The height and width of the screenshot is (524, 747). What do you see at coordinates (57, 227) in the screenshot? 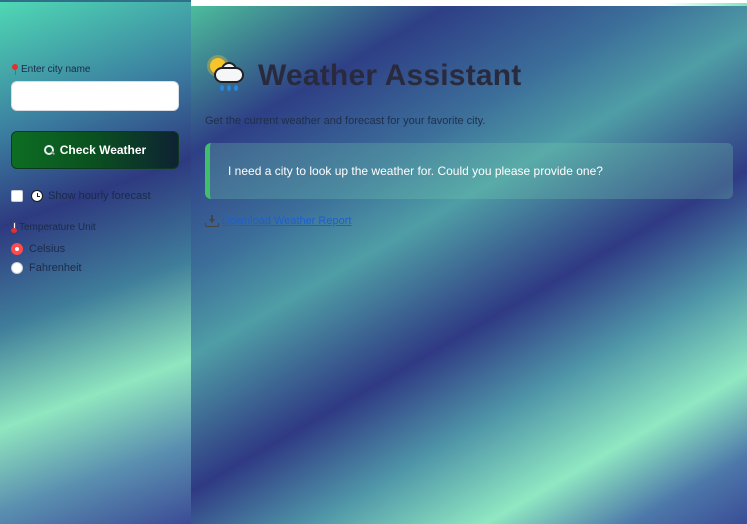
I see `unit-label-text: Temperature Unit` at bounding box center [57, 227].